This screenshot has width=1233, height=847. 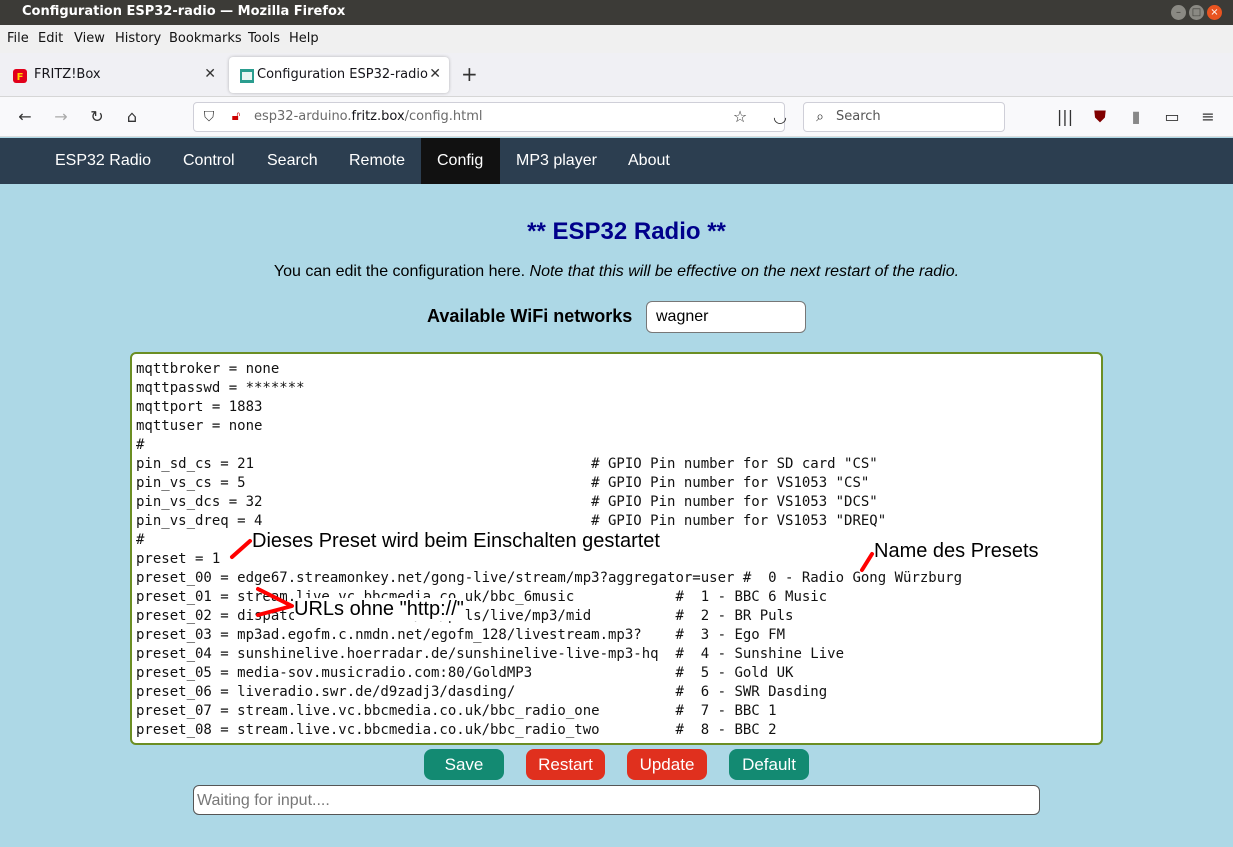 I want to click on annotation-marks, so click(x=552, y=578).